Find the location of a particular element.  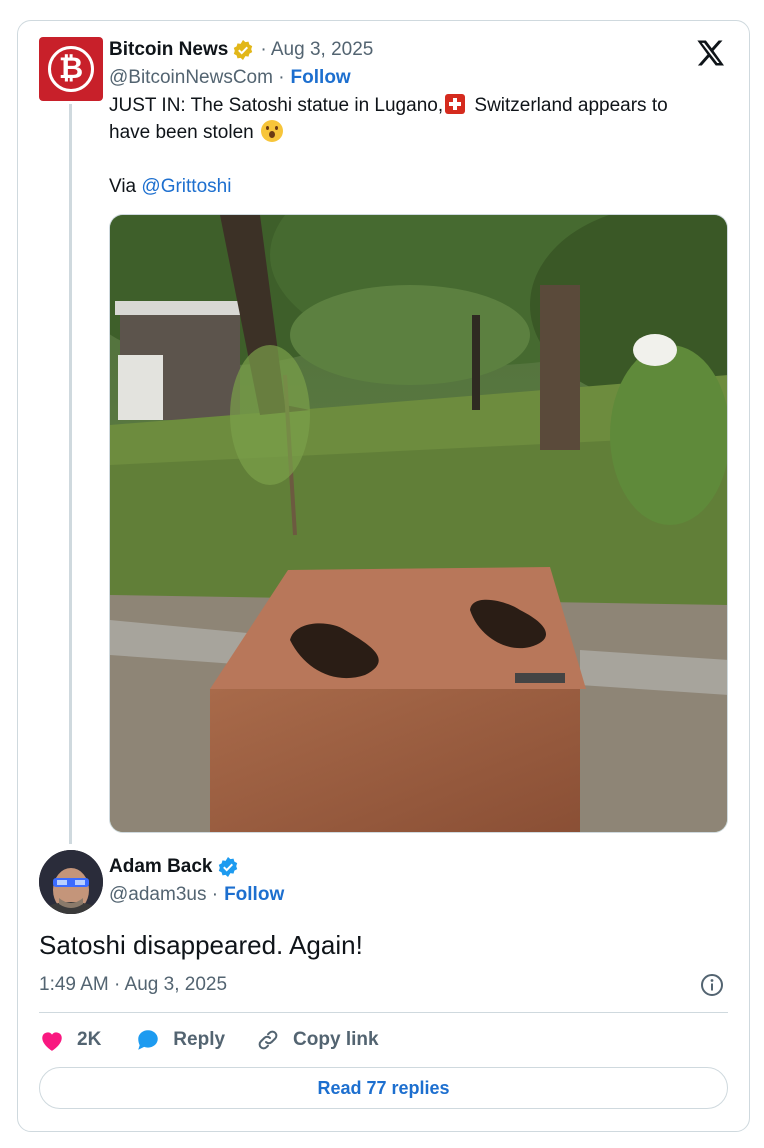

bitcoin-logo-icon: ₿ is located at coordinates (71, 69).